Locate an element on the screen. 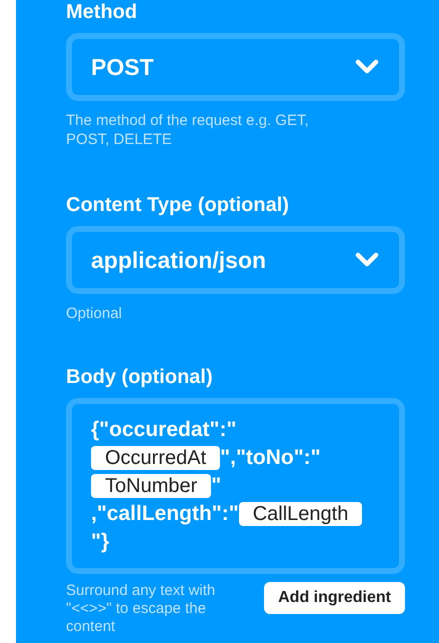 The height and width of the screenshot is (643, 439). ingredient-tag: ToNumber is located at coordinates (151, 486).